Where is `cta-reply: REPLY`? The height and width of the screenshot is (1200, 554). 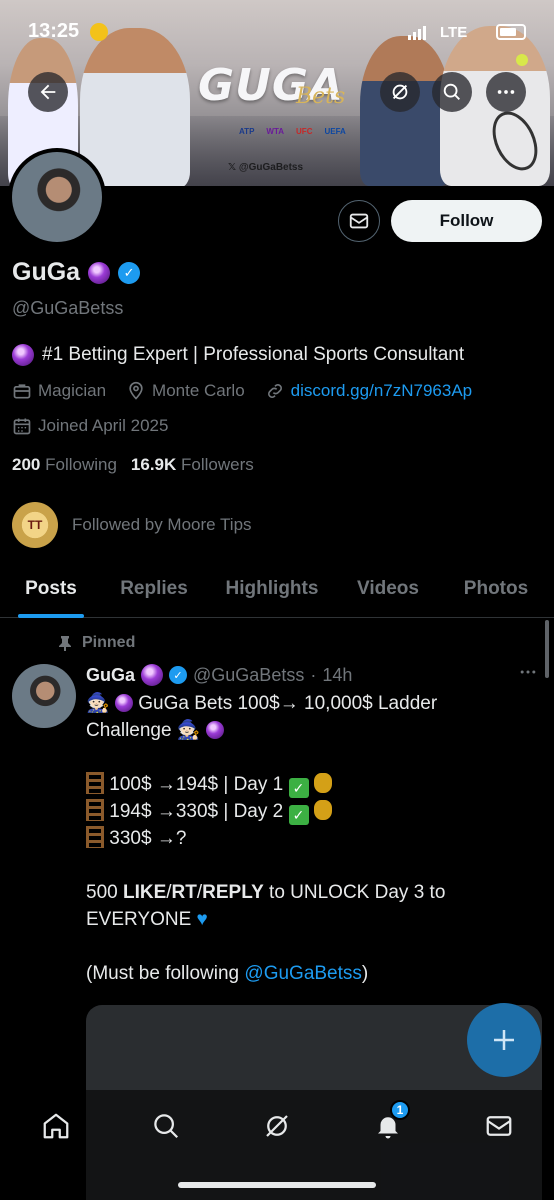 cta-reply: REPLY is located at coordinates (233, 892).